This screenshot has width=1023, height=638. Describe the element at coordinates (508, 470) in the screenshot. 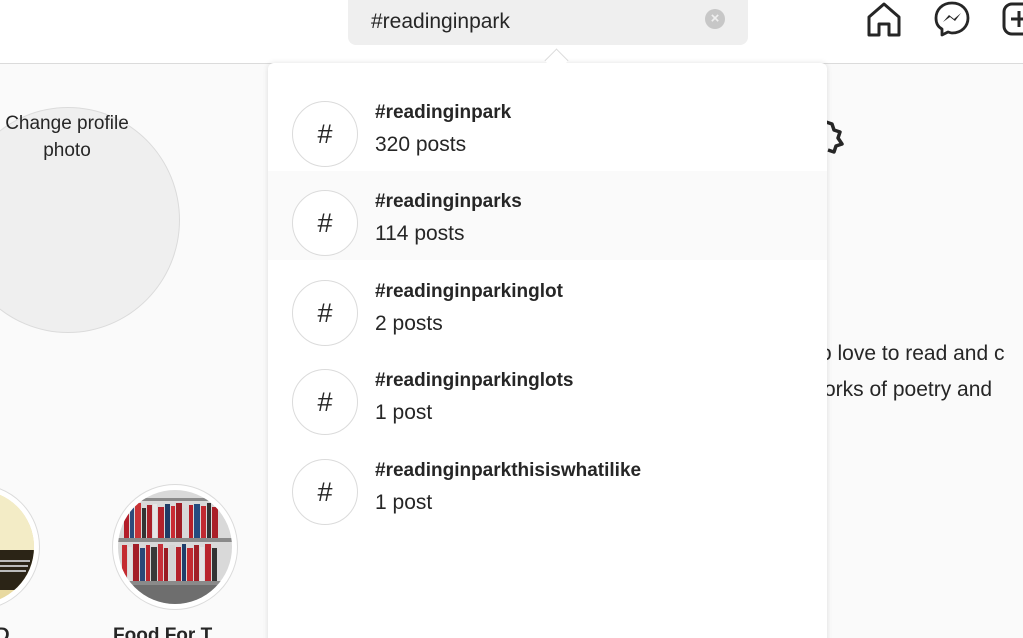

I see `hashtag-name: #readinginparkthisiswhatilike` at that location.